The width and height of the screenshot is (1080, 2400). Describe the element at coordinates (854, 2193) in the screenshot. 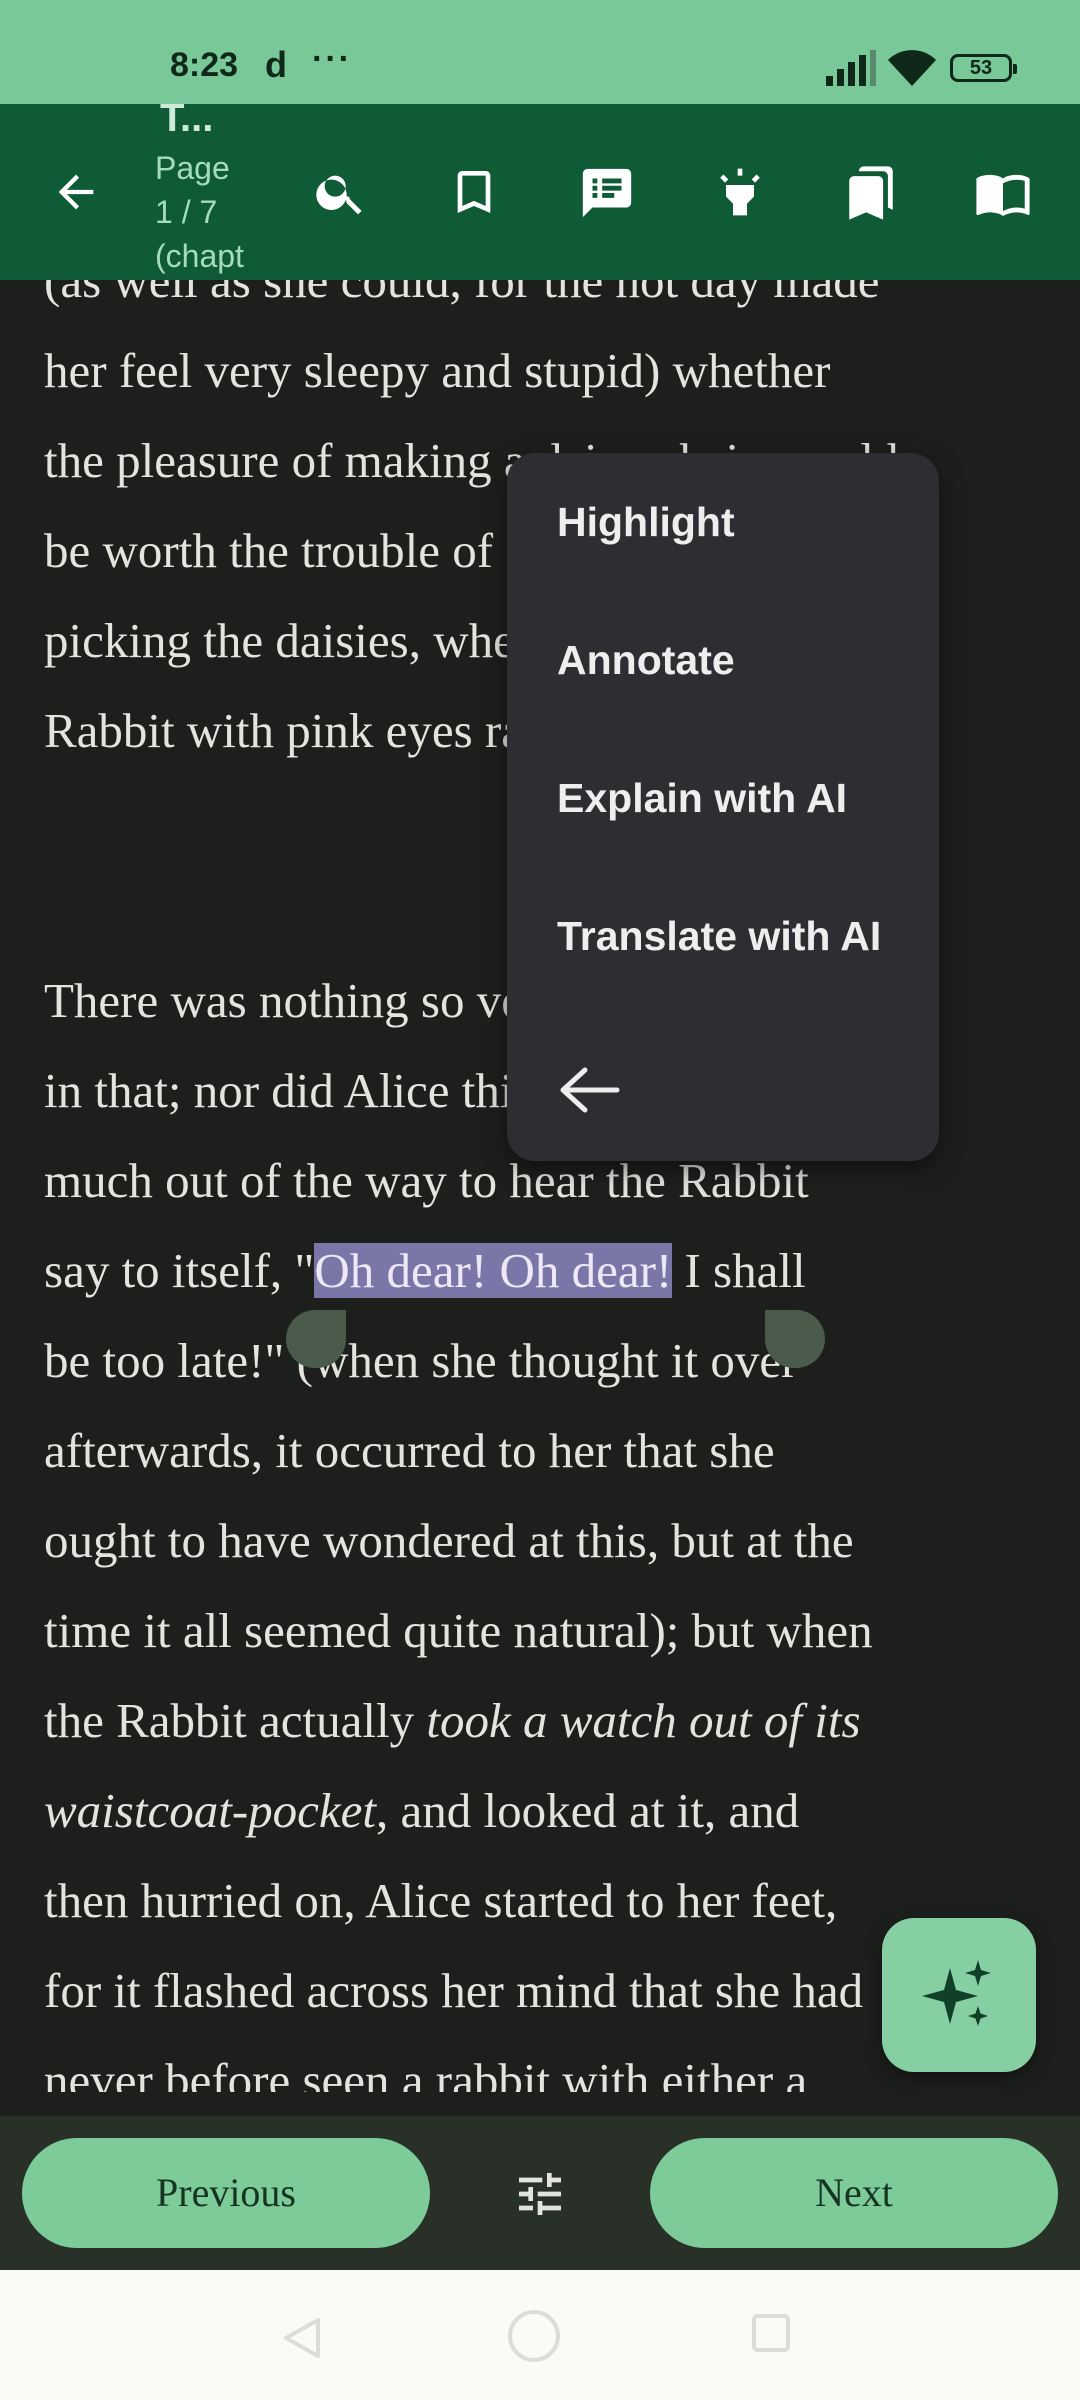

I see `next-button: Next` at that location.